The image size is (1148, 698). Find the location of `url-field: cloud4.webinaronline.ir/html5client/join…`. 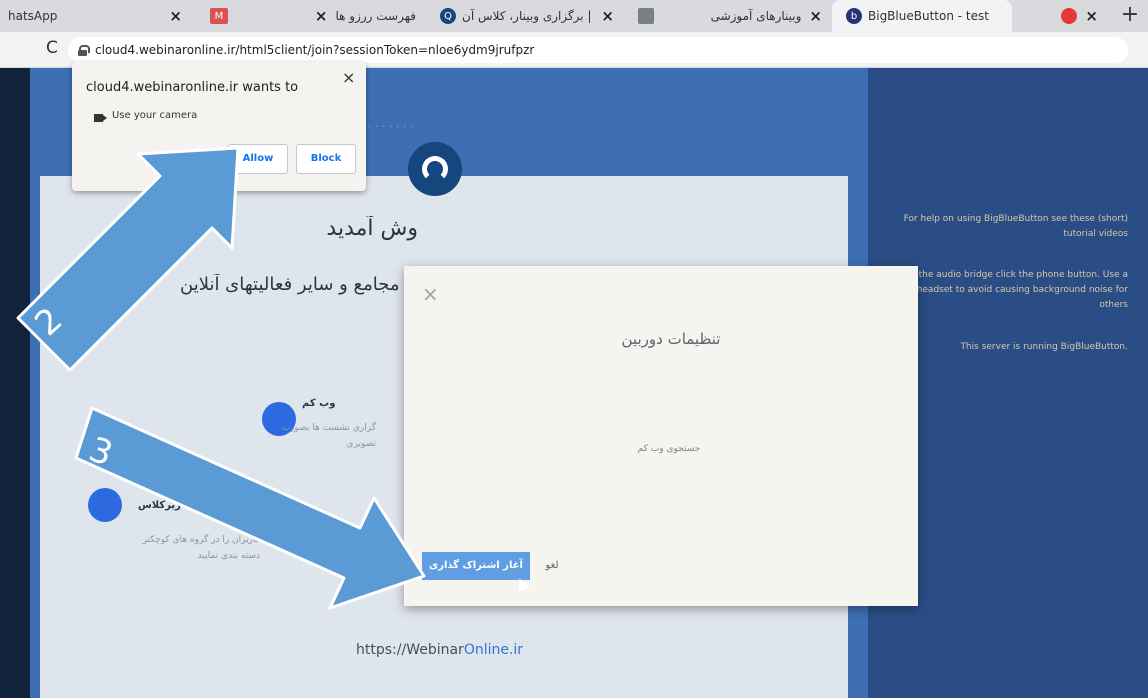

url-field: cloud4.webinaronline.ir/html5client/join… is located at coordinates (598, 50).